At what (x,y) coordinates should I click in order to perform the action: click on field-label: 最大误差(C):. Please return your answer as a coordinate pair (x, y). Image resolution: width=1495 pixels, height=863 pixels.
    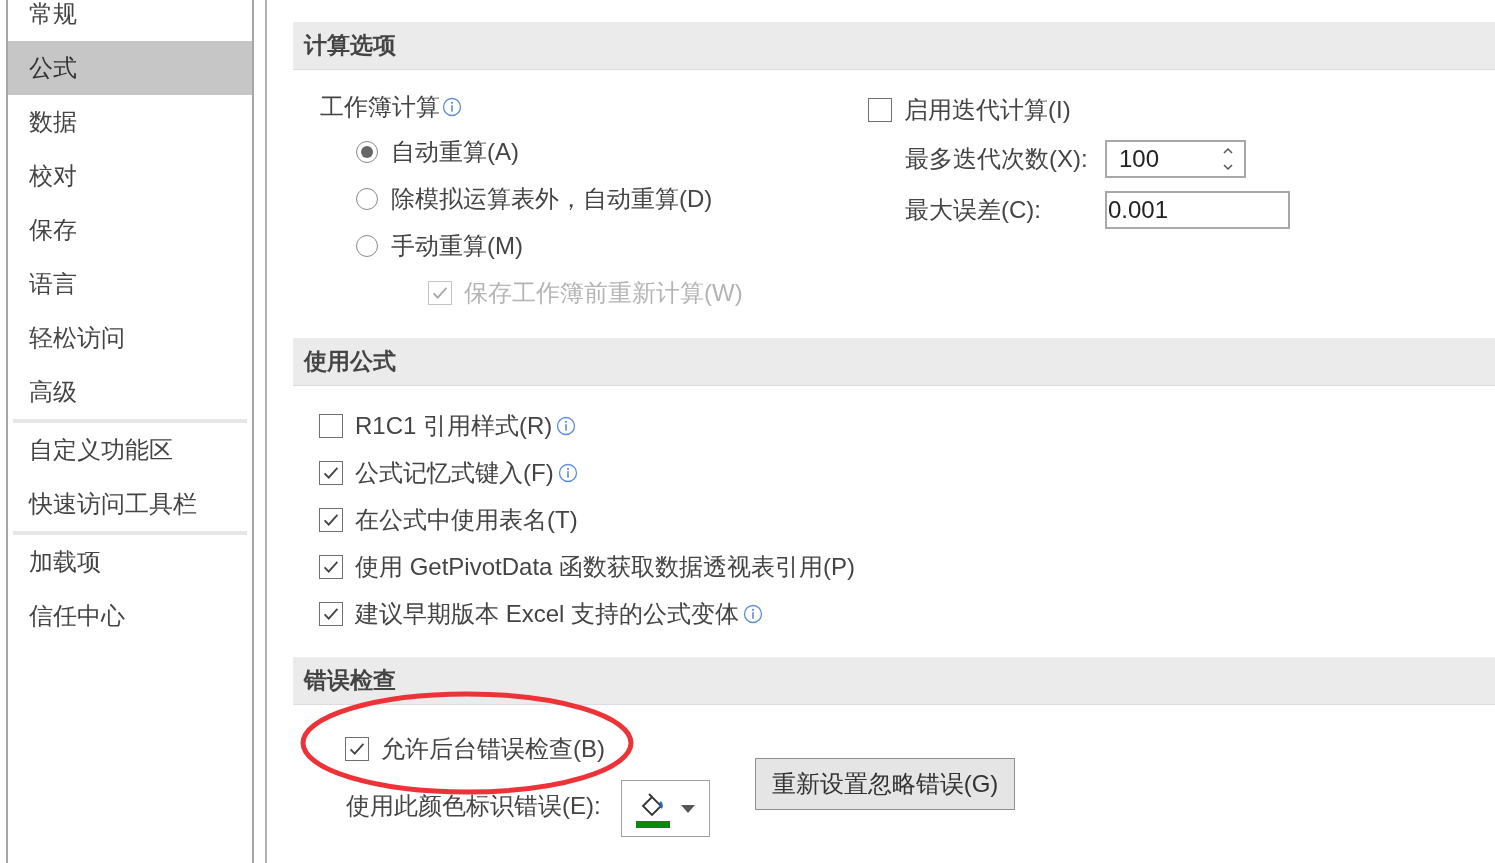
    Looking at the image, I should click on (973, 209).